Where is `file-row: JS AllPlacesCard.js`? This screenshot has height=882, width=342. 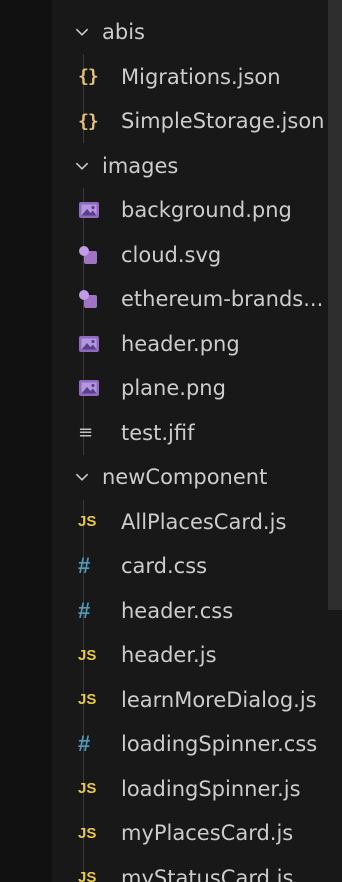 file-row: JS AllPlacesCard.js is located at coordinates (171, 522).